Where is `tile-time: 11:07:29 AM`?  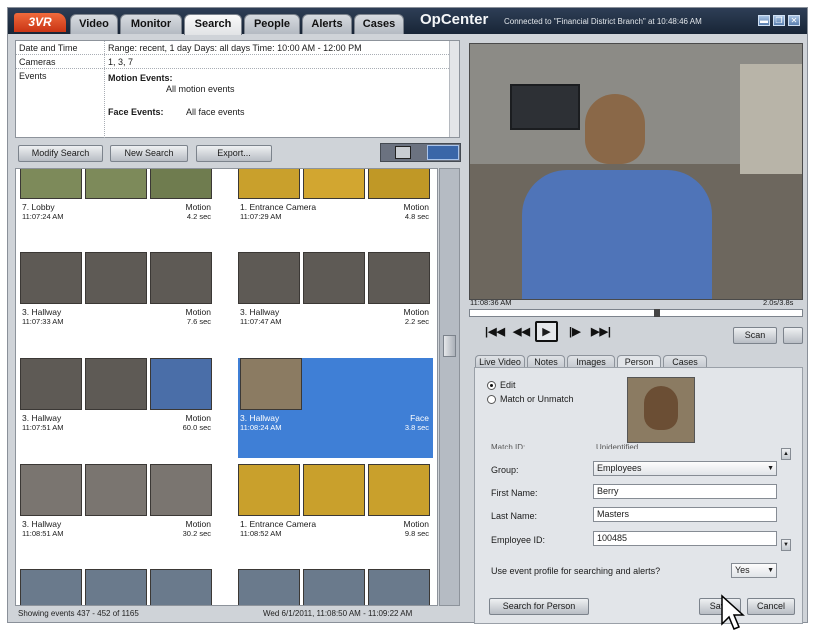 tile-time: 11:07:29 AM is located at coordinates (261, 216).